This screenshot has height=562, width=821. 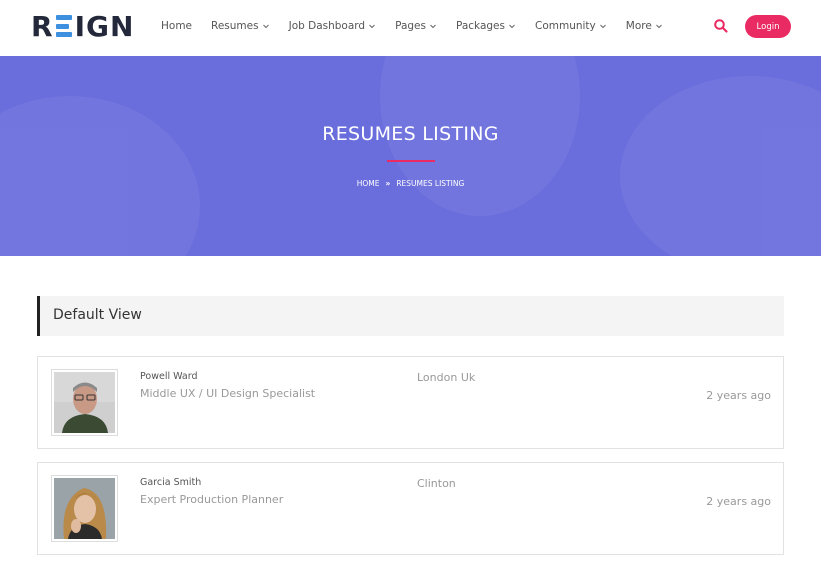 What do you see at coordinates (410, 134) in the screenshot?
I see `page-title: RESUMES LISTING` at bounding box center [410, 134].